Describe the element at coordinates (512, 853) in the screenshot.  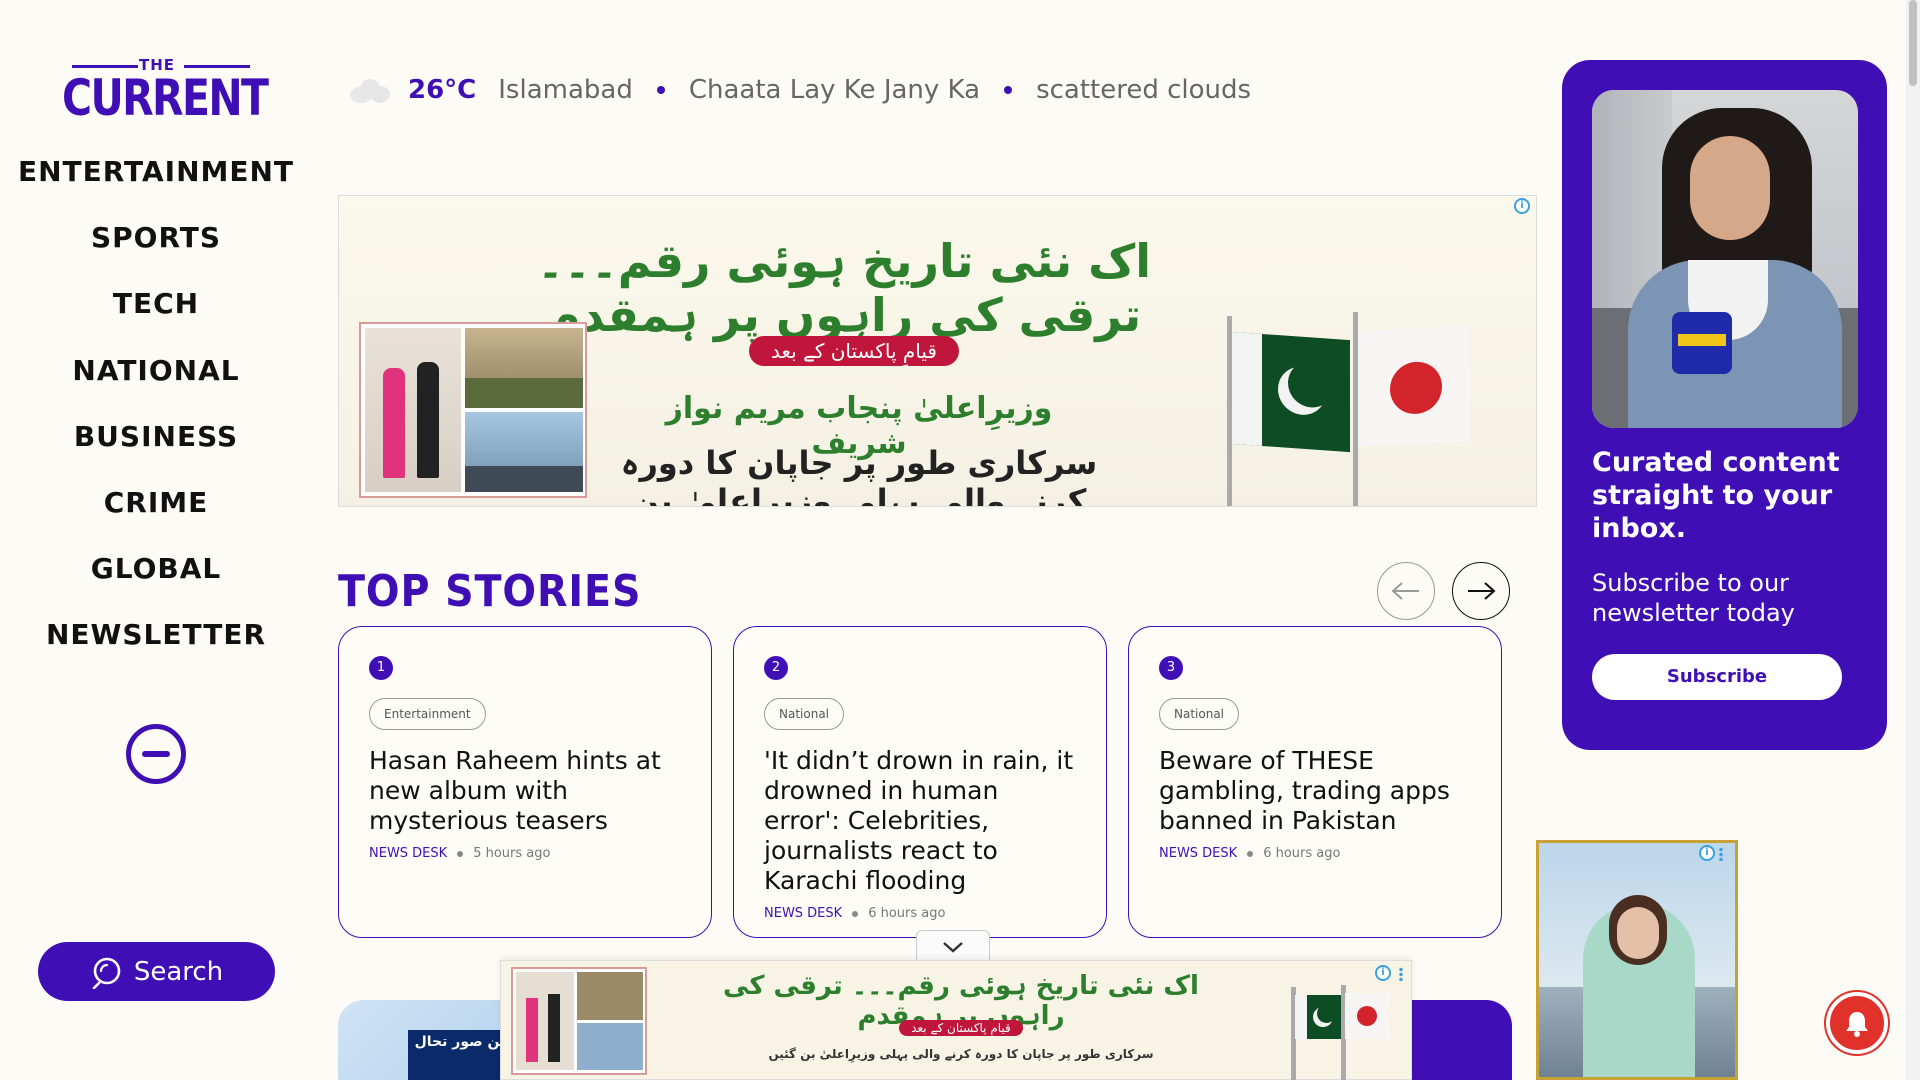
I see `story-time: 5 hours ago` at that location.